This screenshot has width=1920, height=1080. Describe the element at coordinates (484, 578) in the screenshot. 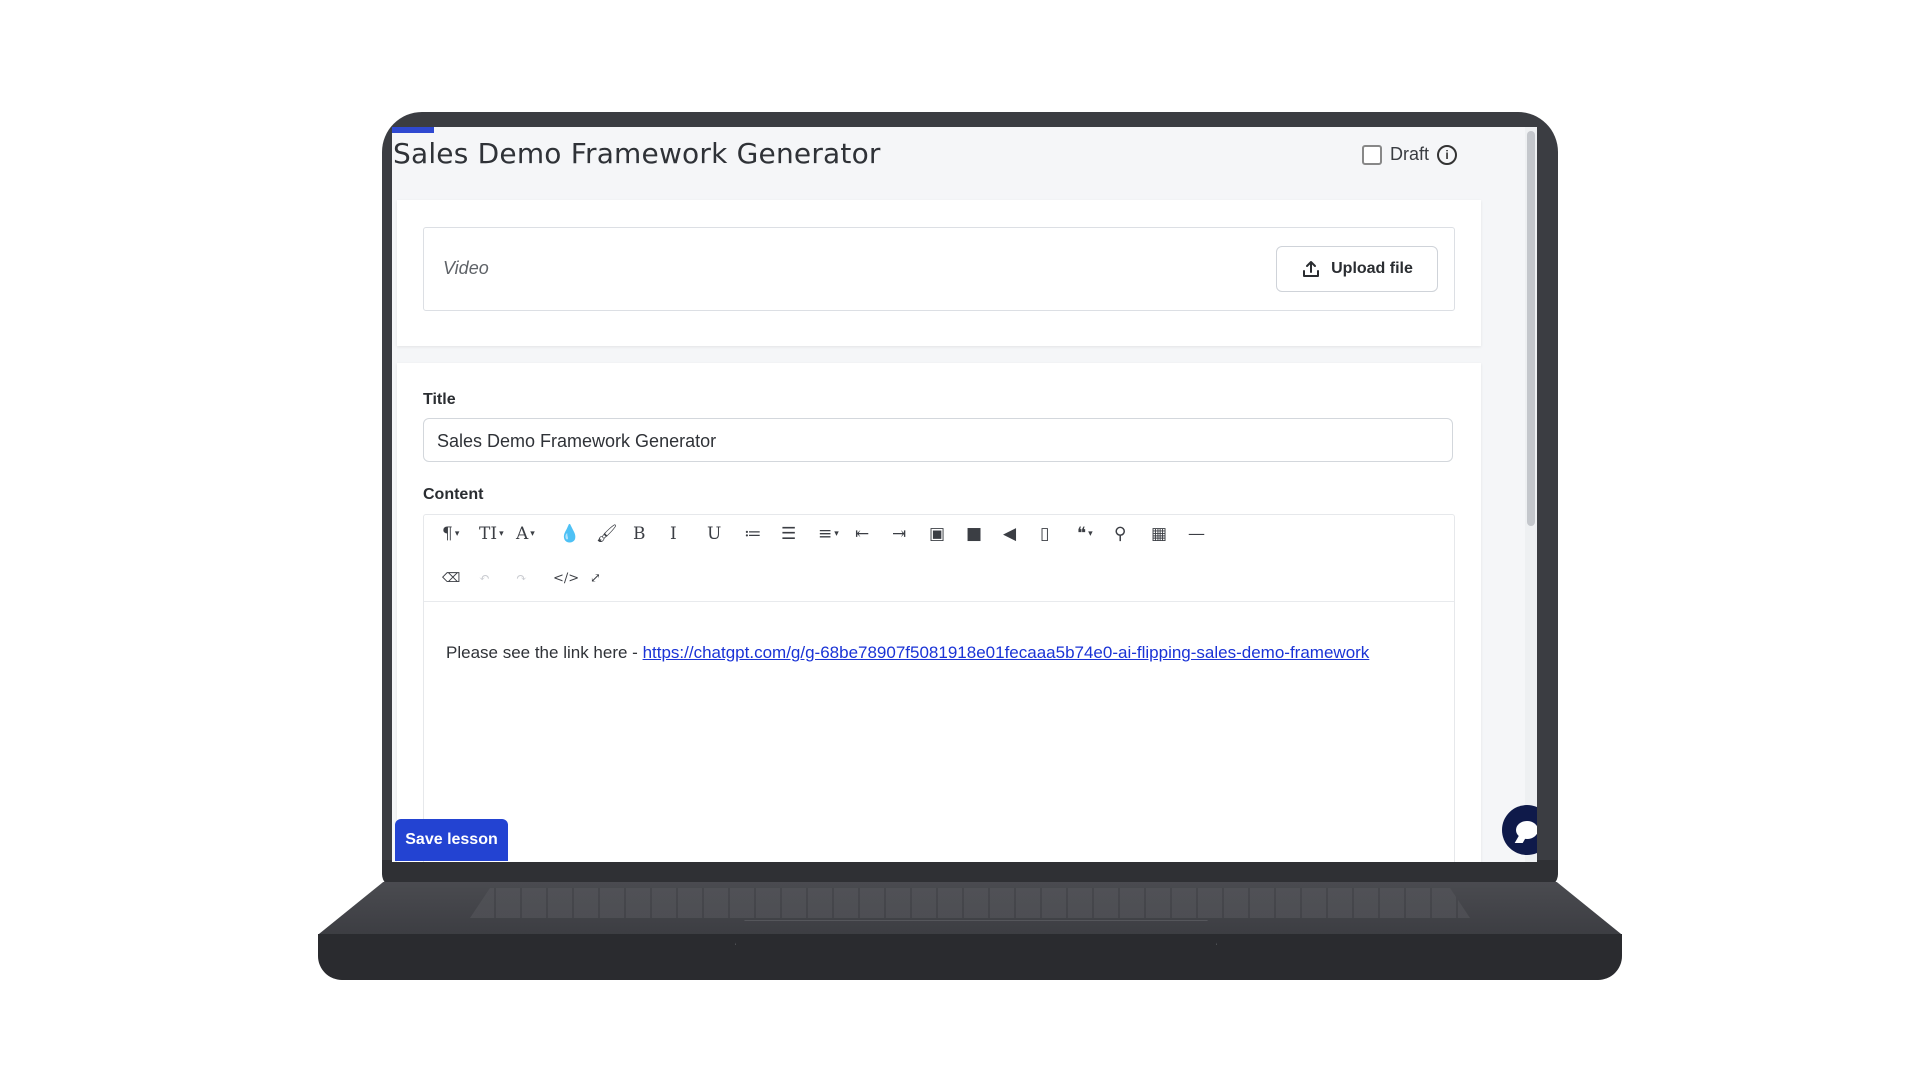

I see `undo-icon: ↶` at that location.